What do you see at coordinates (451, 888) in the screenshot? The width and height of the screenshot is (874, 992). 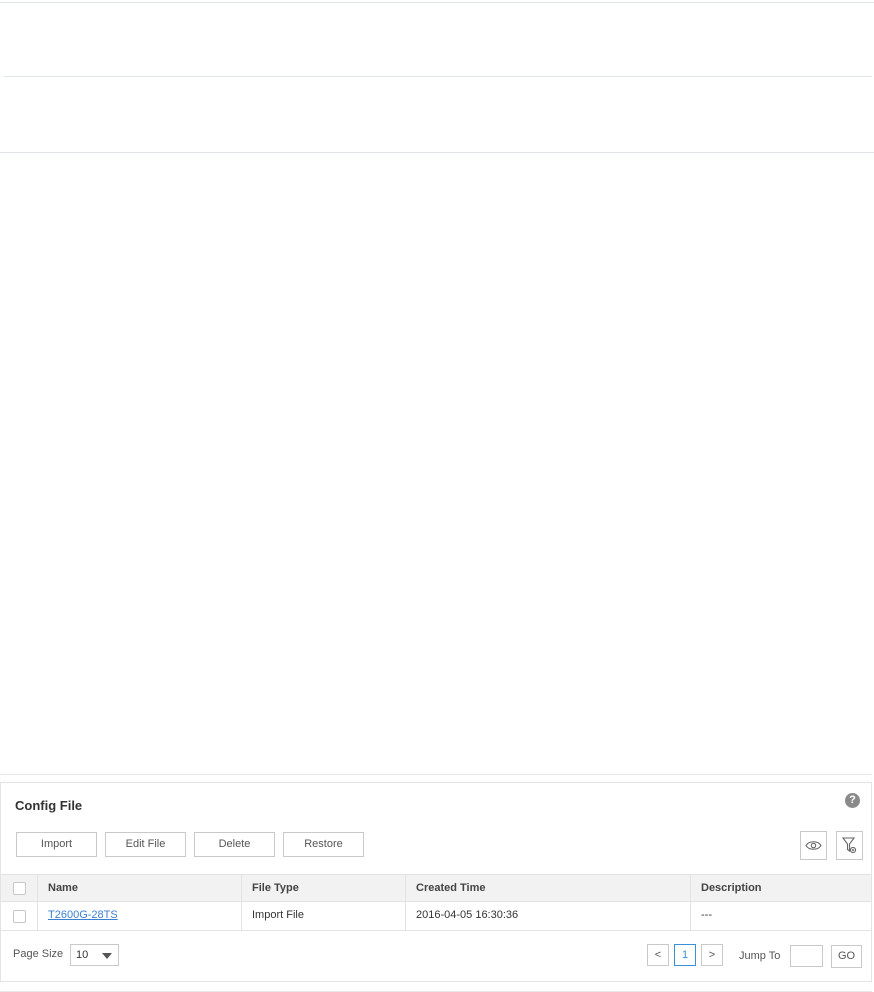 I see `column-header-created-time: Created Time` at bounding box center [451, 888].